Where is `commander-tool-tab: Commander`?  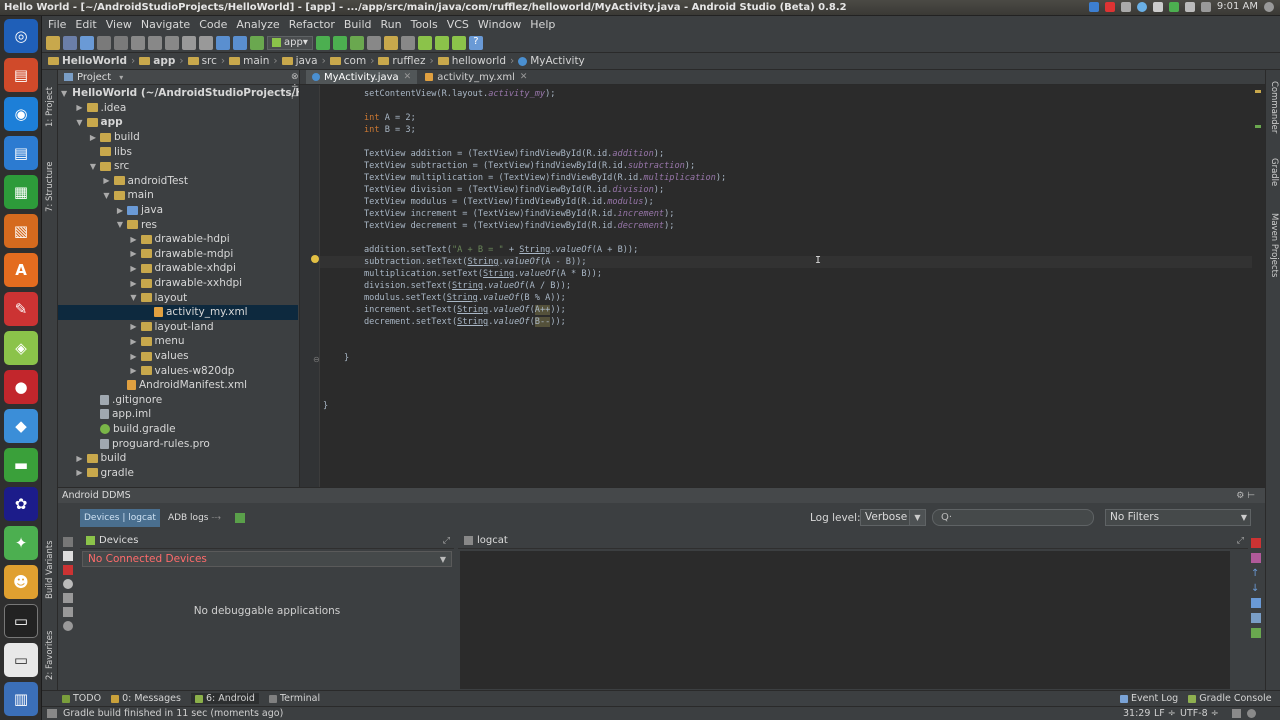
commander-tool-tab: Commander is located at coordinates (1273, 107).